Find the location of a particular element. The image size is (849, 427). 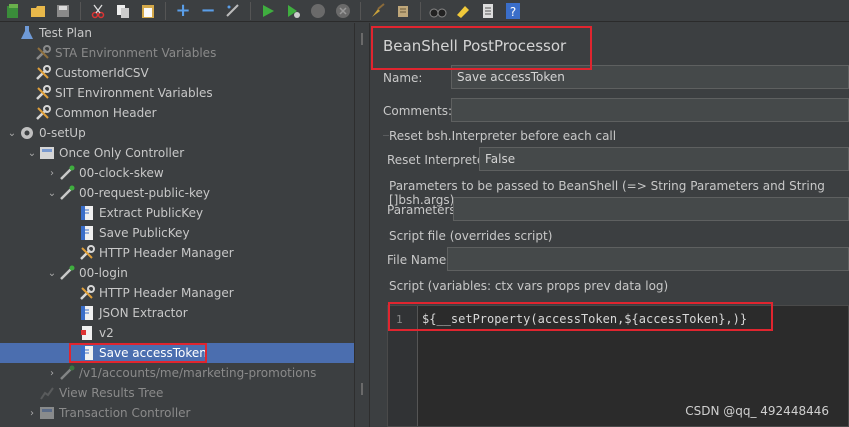

file-name-field is located at coordinates (648, 259).